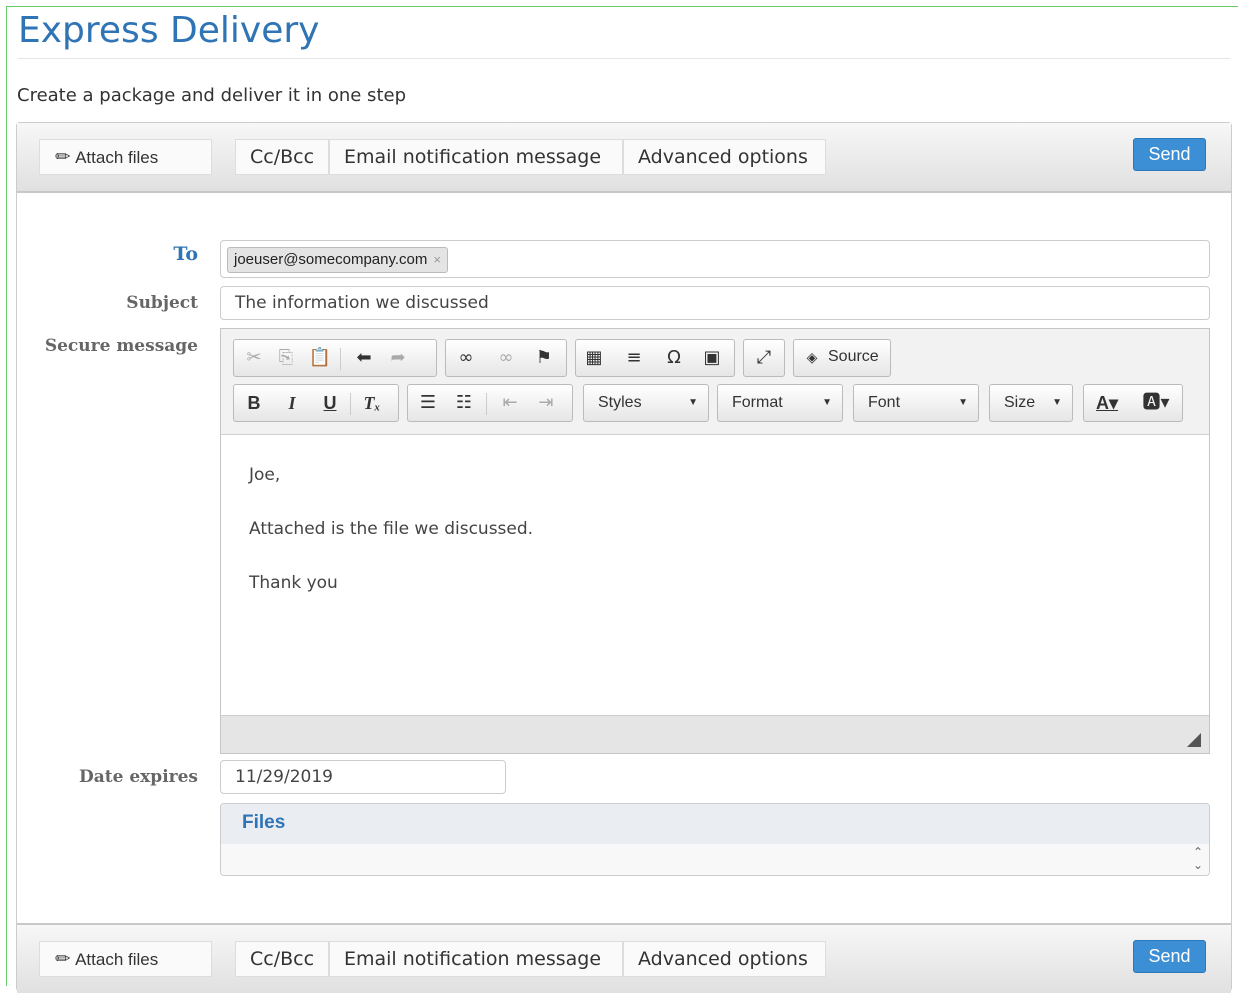  What do you see at coordinates (712, 358) in the screenshot?
I see `image-icon: ▣` at bounding box center [712, 358].